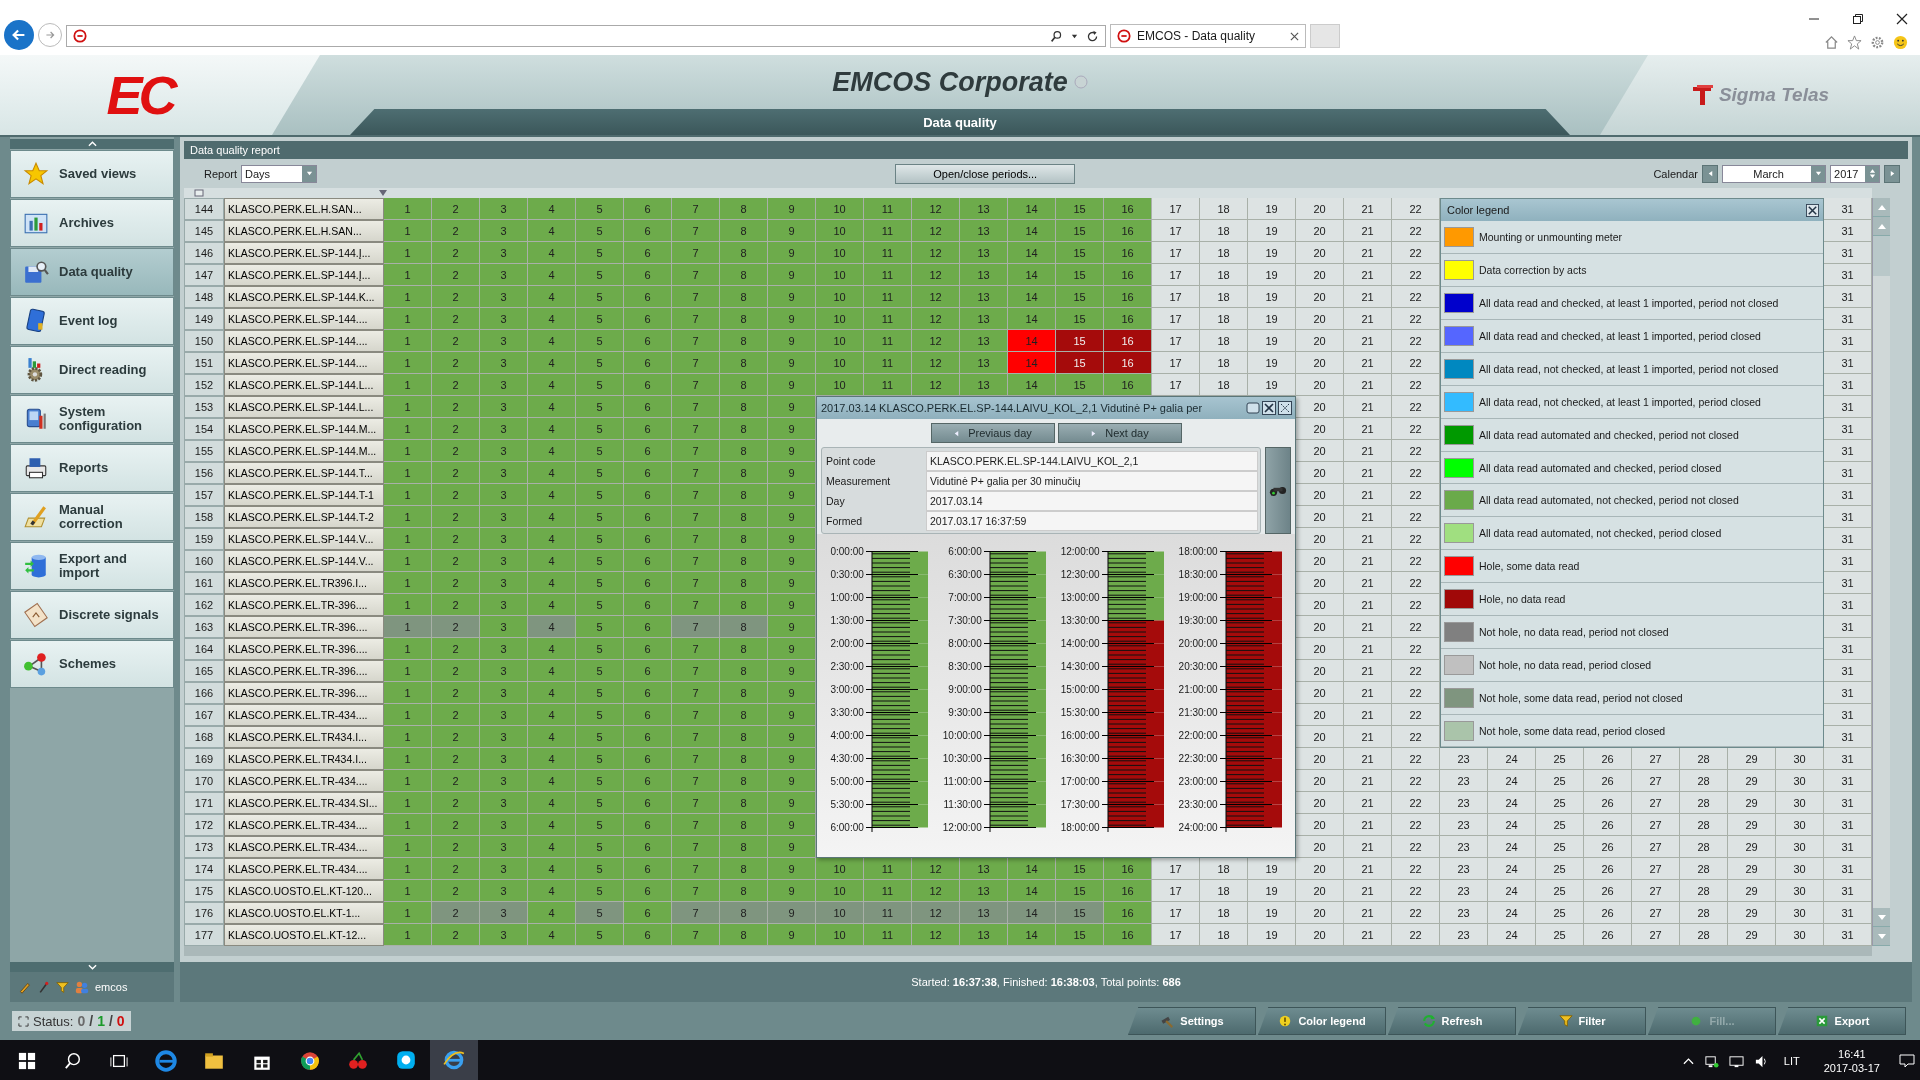 This screenshot has width=1920, height=1080. Describe the element at coordinates (1294, 36) in the screenshot. I see `close-icon` at that location.